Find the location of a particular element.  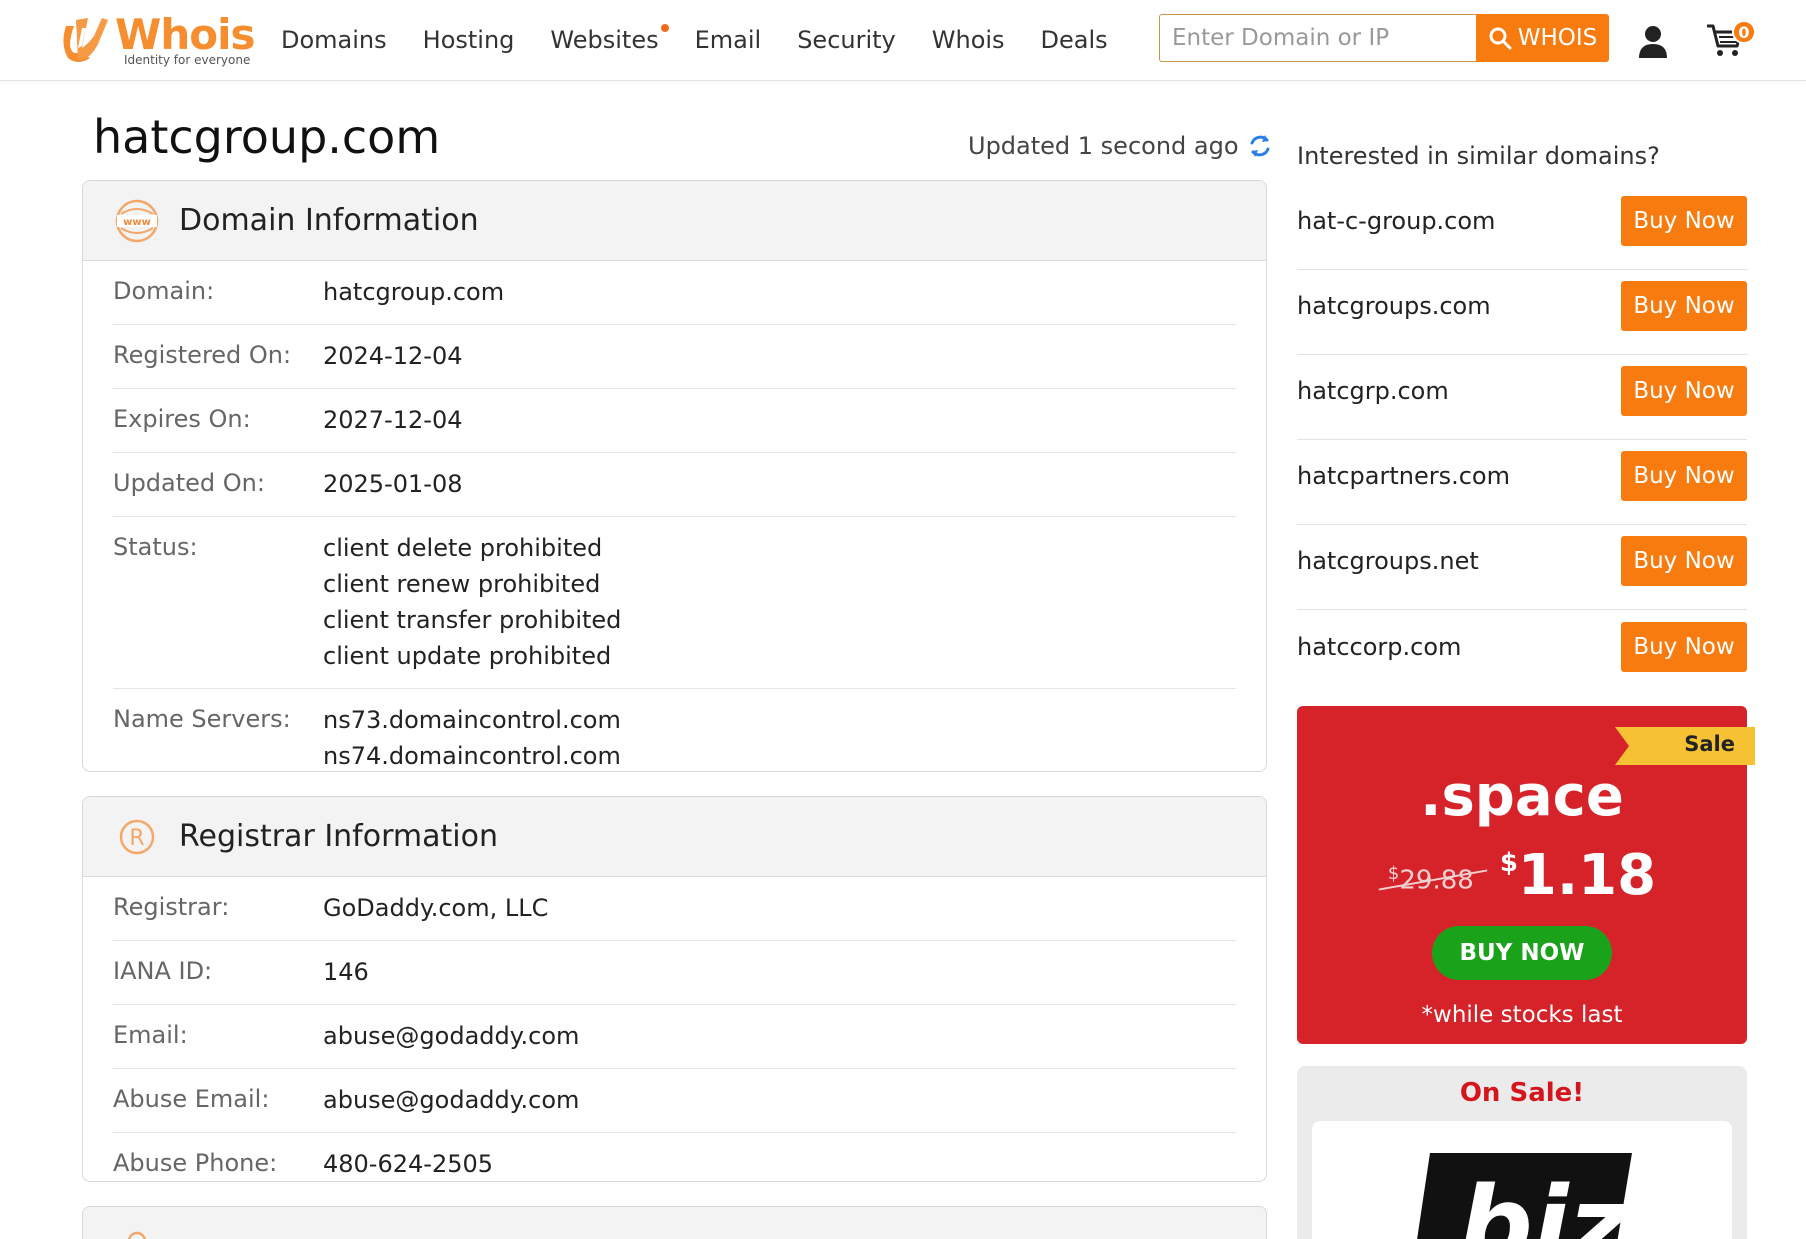

search-icon is located at coordinates (1500, 38).